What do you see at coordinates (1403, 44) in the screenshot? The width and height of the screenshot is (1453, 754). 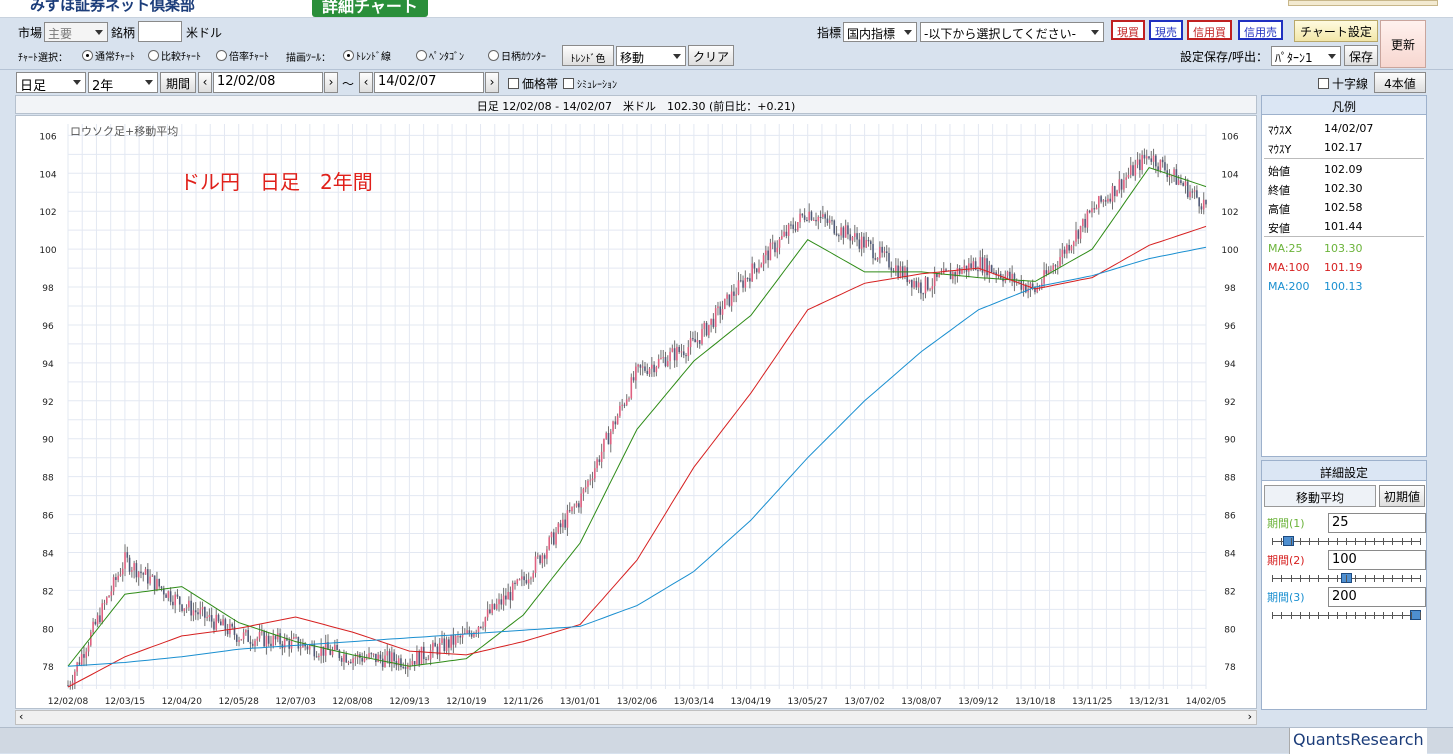 I see `refresh-button: 更新` at bounding box center [1403, 44].